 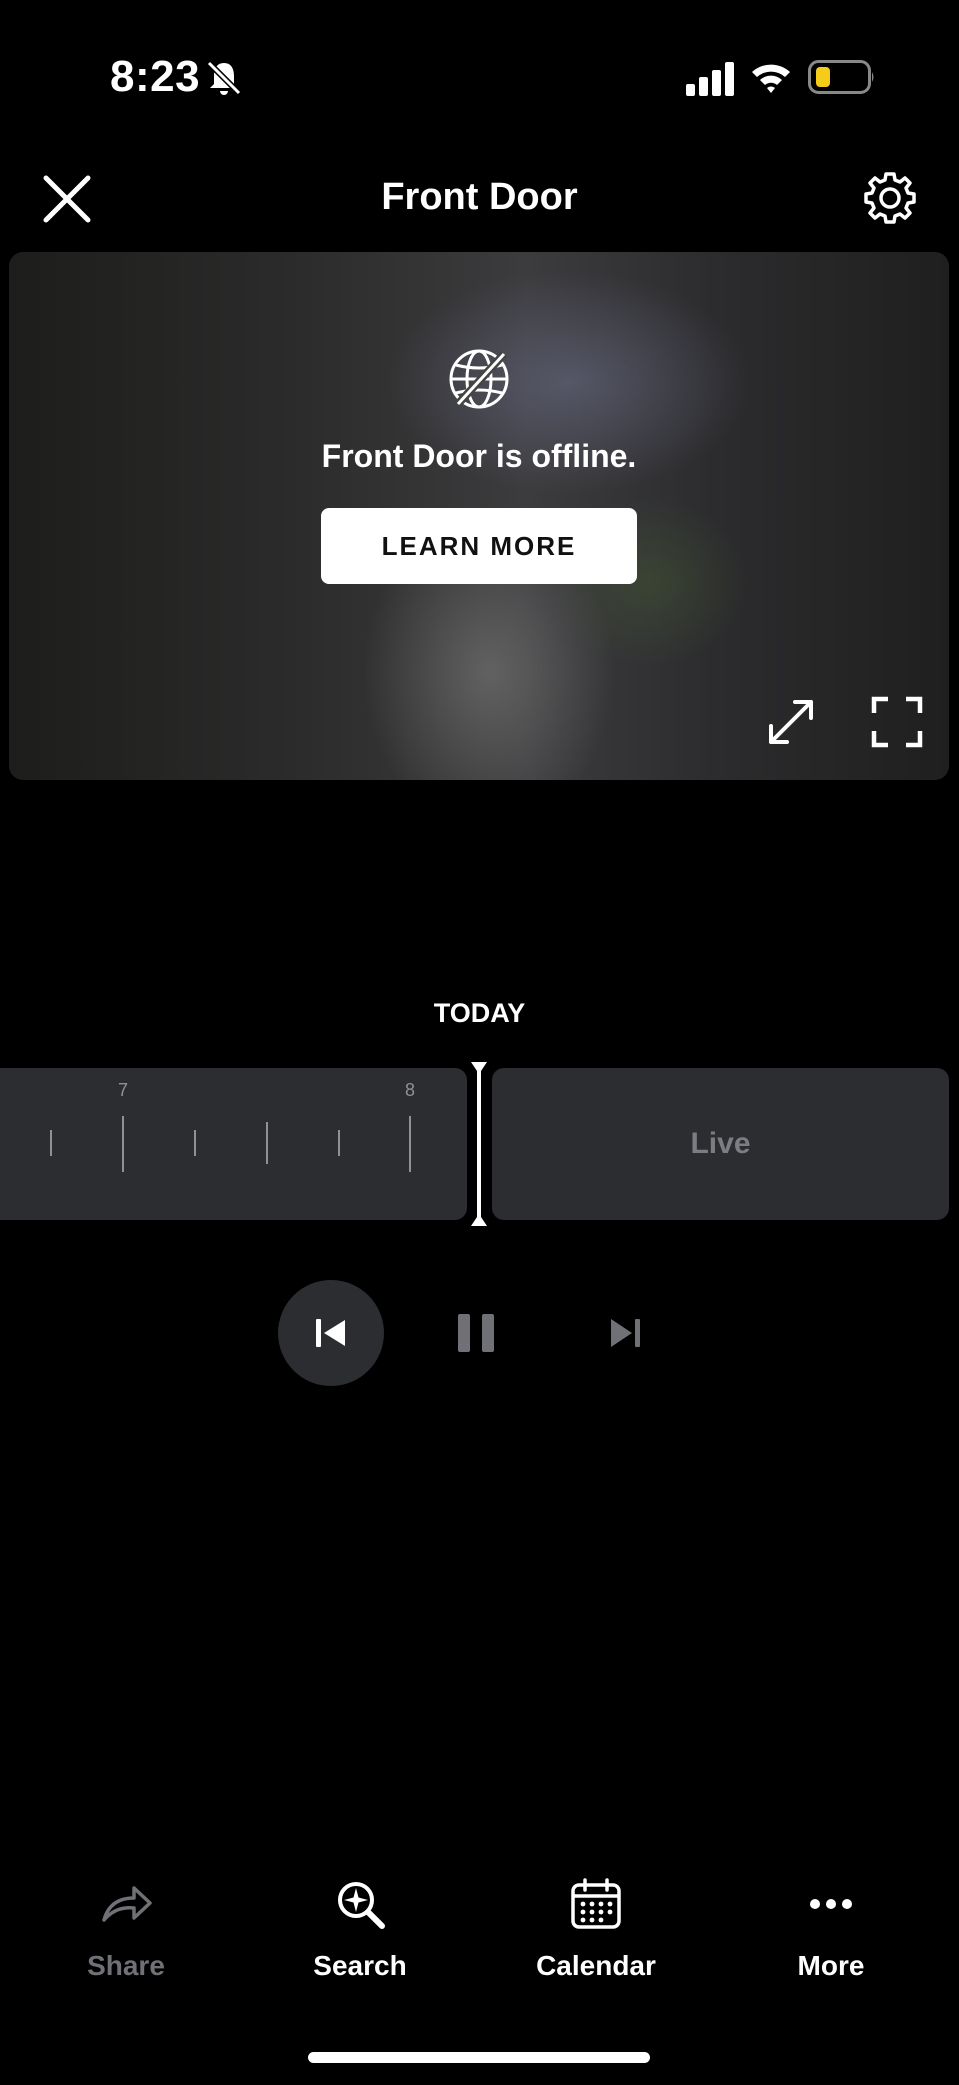 I want to click on home-indicator, so click(x=479, y=2057).